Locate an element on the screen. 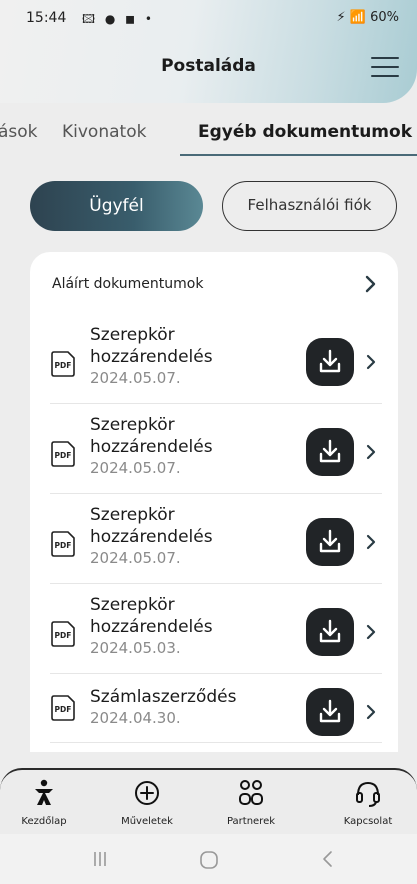 The image size is (417, 884). home-button-icon is located at coordinates (209, 860).